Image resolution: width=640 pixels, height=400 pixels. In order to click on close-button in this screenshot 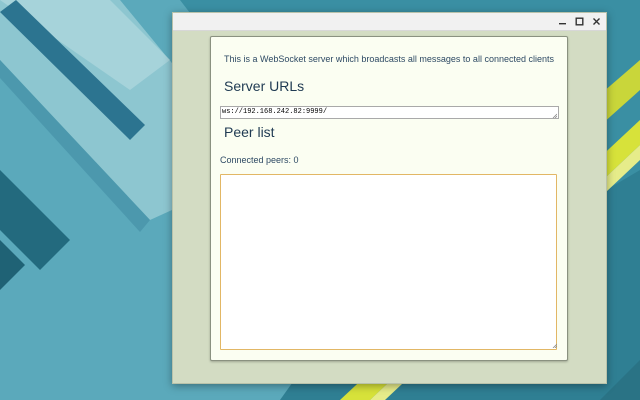, I will do `click(596, 21)`.